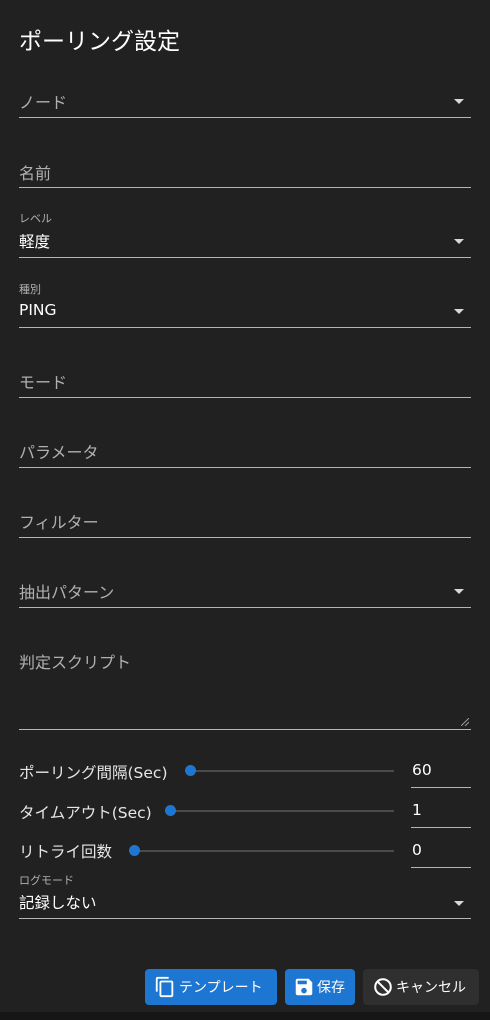 The width and height of the screenshot is (490, 1020). What do you see at coordinates (35, 173) in the screenshot?
I see `name-input-placeholder: 名前` at bounding box center [35, 173].